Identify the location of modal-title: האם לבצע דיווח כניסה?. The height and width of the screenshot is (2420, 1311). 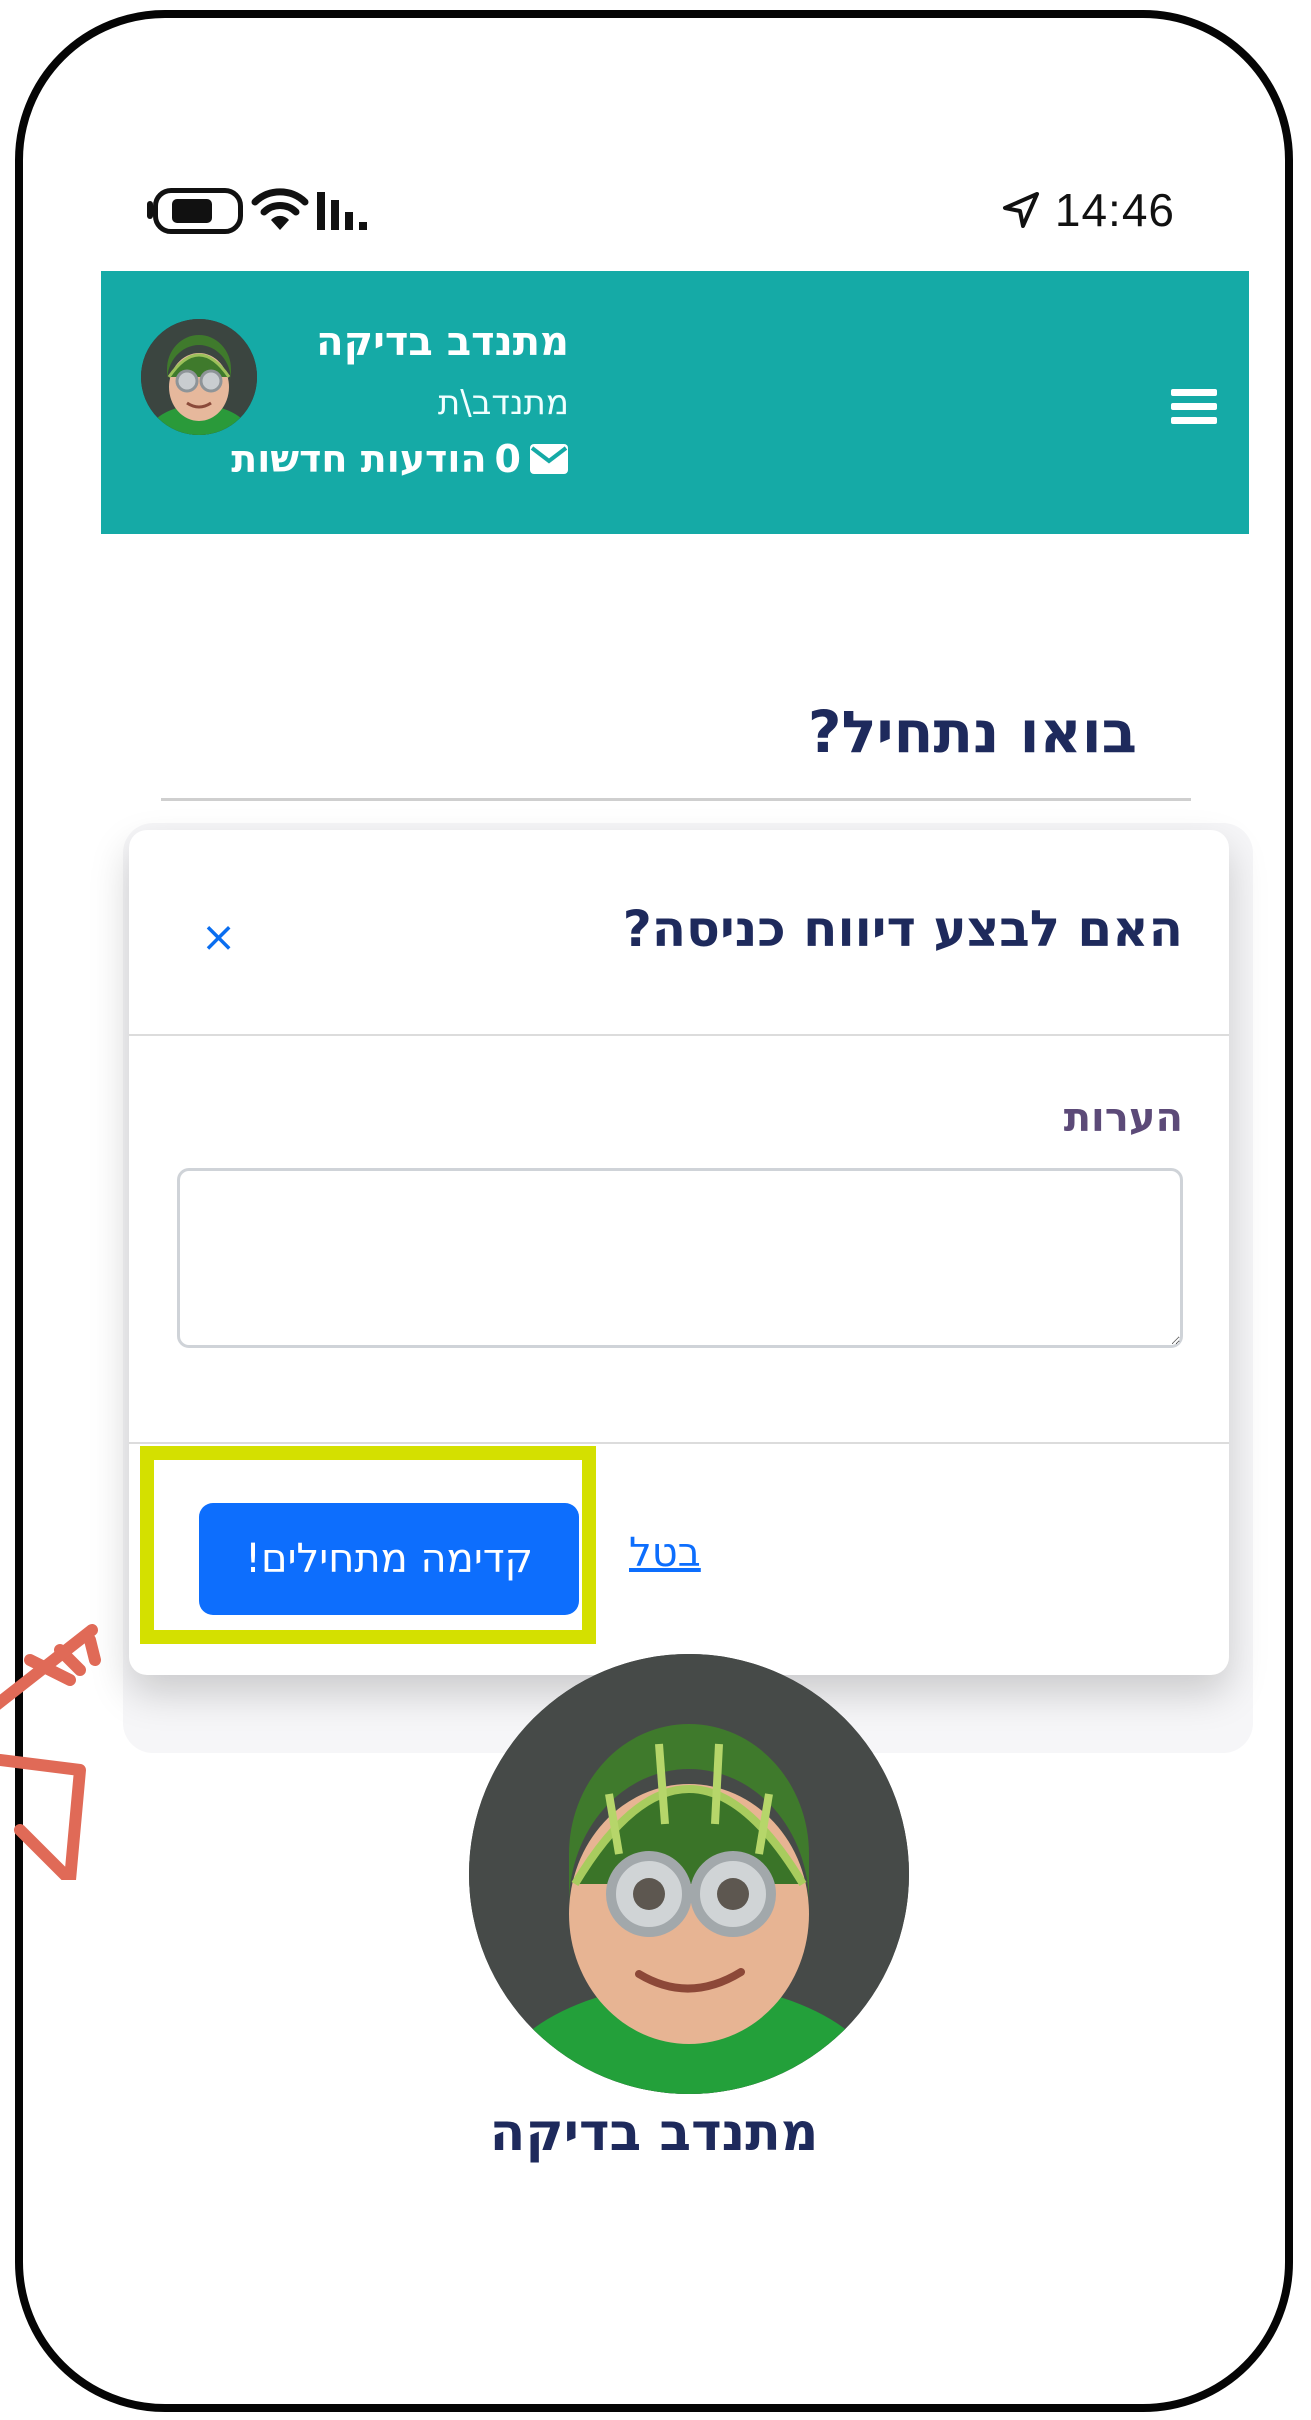
(902, 929).